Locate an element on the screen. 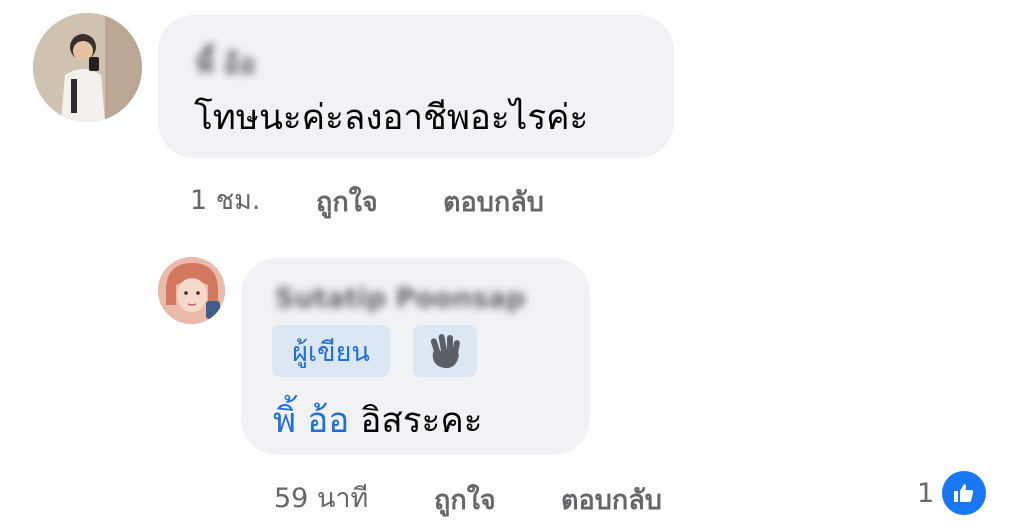 This screenshot has width=1024, height=528. reply-timestamp: 59 นาที is located at coordinates (321, 497).